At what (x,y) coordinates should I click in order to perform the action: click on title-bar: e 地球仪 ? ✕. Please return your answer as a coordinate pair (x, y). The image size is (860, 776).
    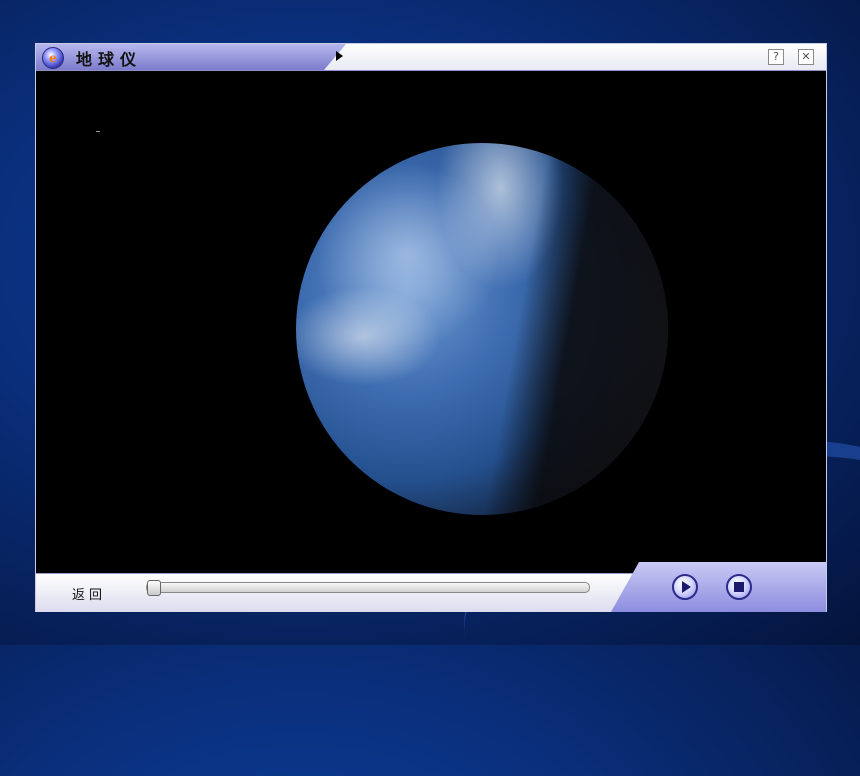
    Looking at the image, I should click on (431, 57).